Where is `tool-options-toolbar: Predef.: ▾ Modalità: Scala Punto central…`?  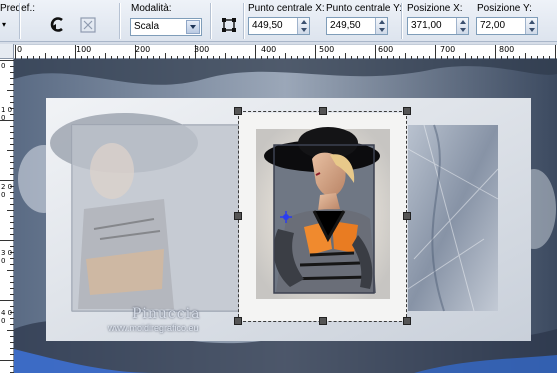
tool-options-toolbar: Predef.: ▾ Modalità: Scala Punto central… is located at coordinates (278, 21).